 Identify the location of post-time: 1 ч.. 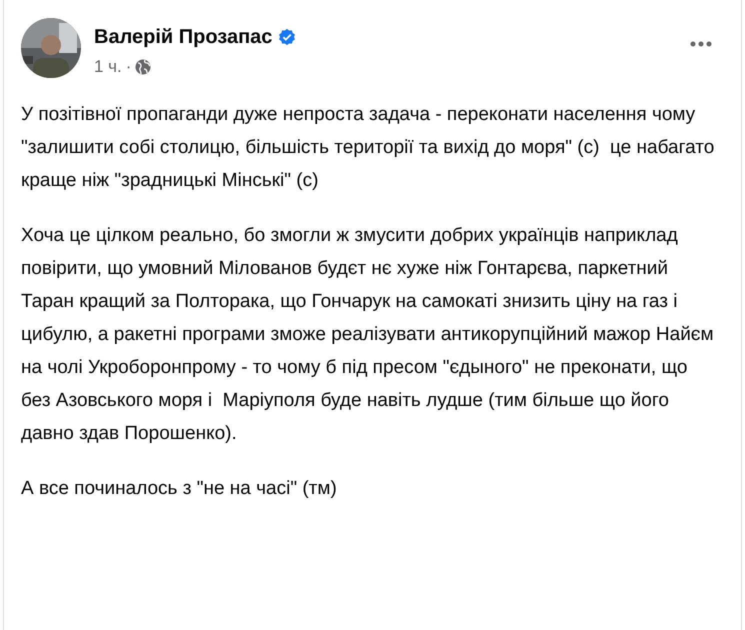
(108, 67).